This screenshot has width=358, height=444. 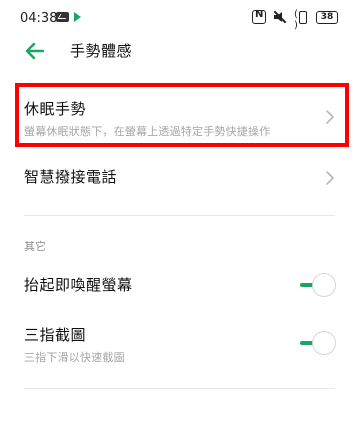 What do you see at coordinates (330, 178) in the screenshot?
I see `chevron-right-icon` at bounding box center [330, 178].